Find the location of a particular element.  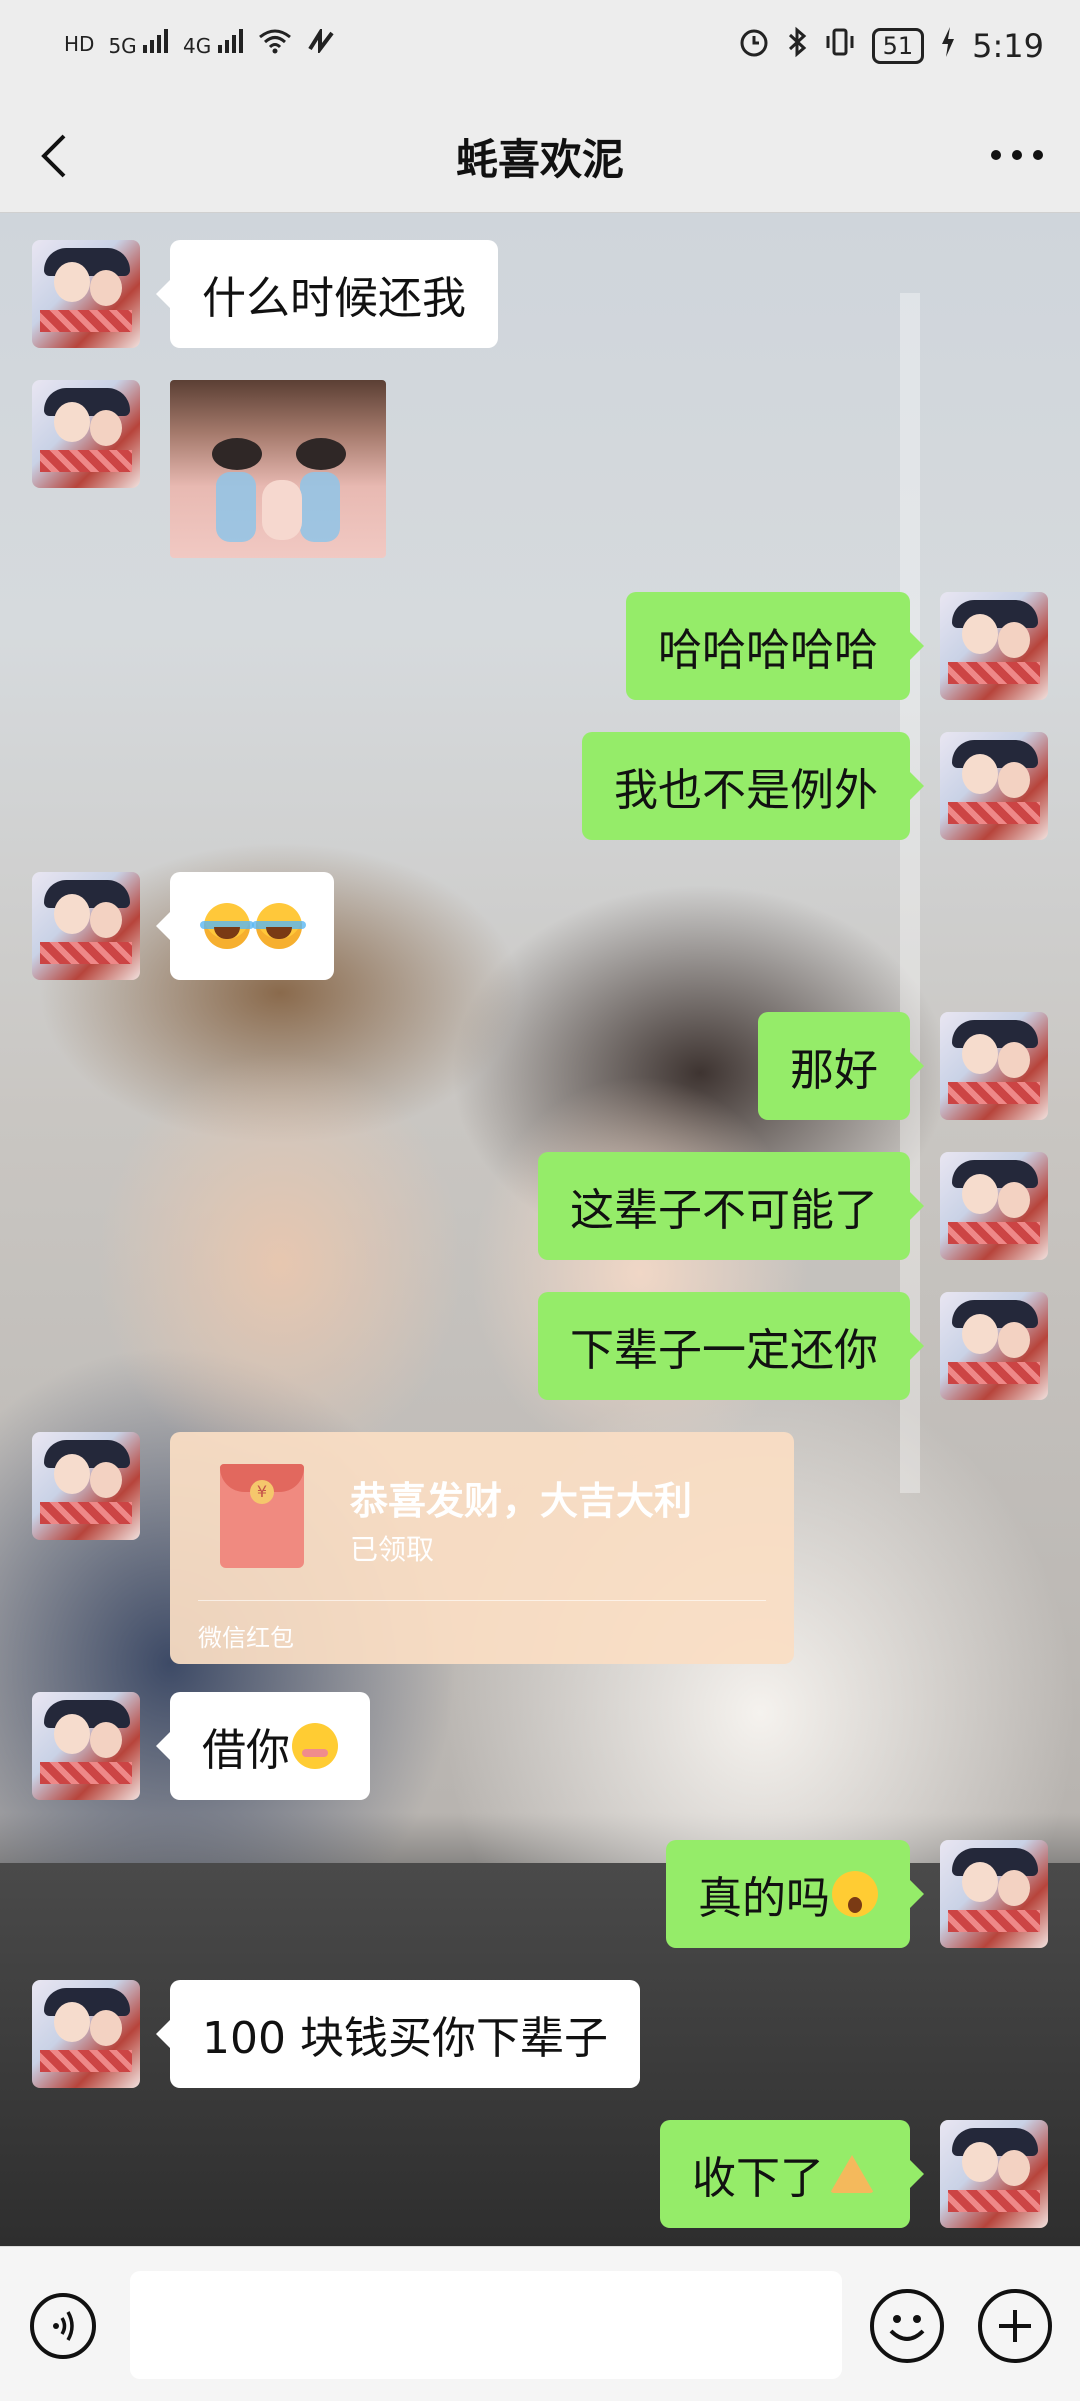

crying-girl-sticker is located at coordinates (278, 469).